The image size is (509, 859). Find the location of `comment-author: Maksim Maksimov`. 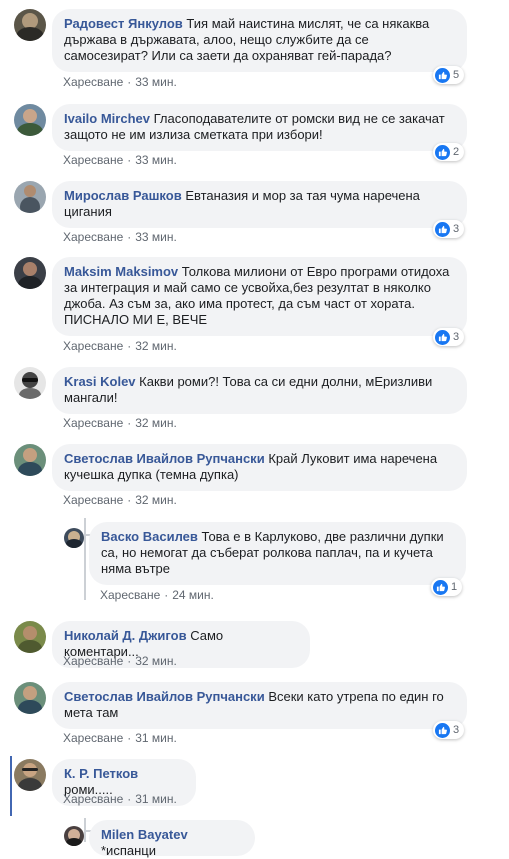

comment-author: Maksim Maksimov is located at coordinates (121, 271).